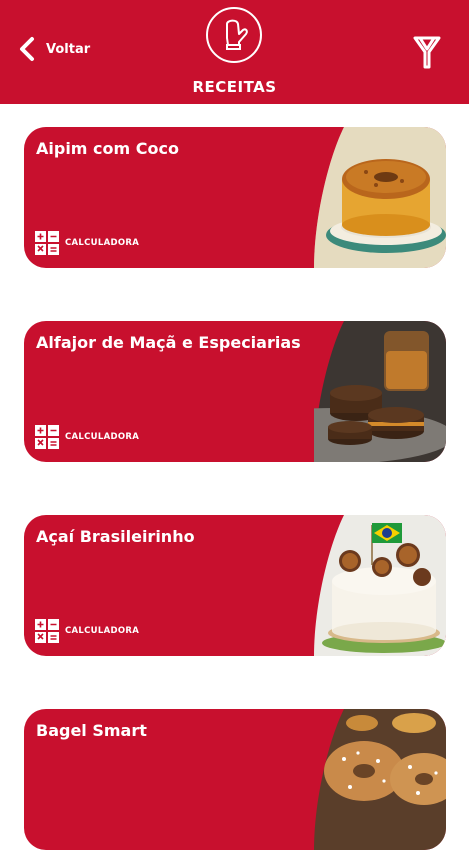  What do you see at coordinates (234, 87) in the screenshot?
I see `page-title: RECEITAS` at bounding box center [234, 87].